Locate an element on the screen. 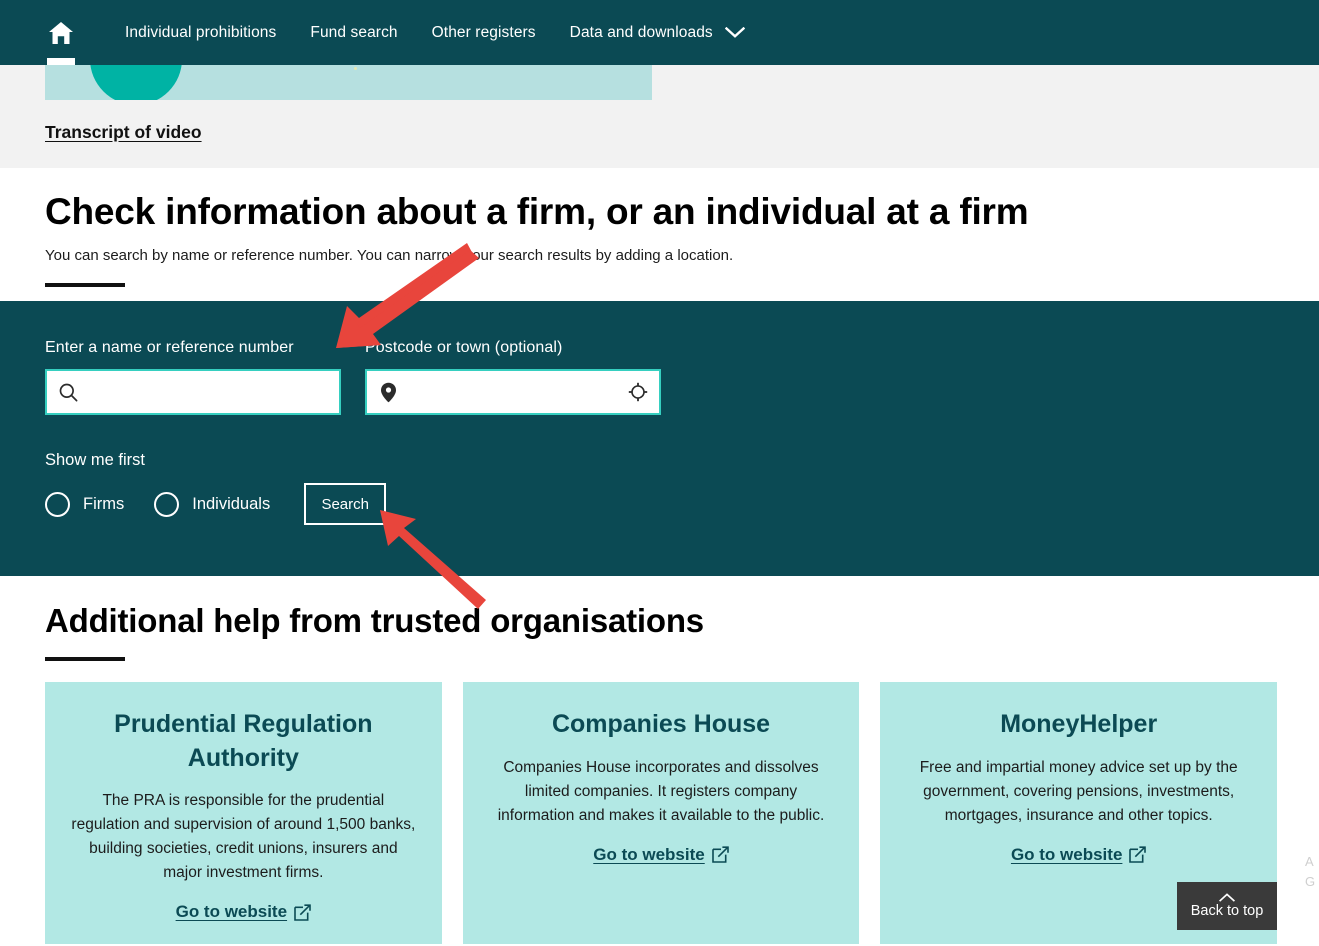 This screenshot has width=1319, height=946. radio-individuals-circle is located at coordinates (167, 504).